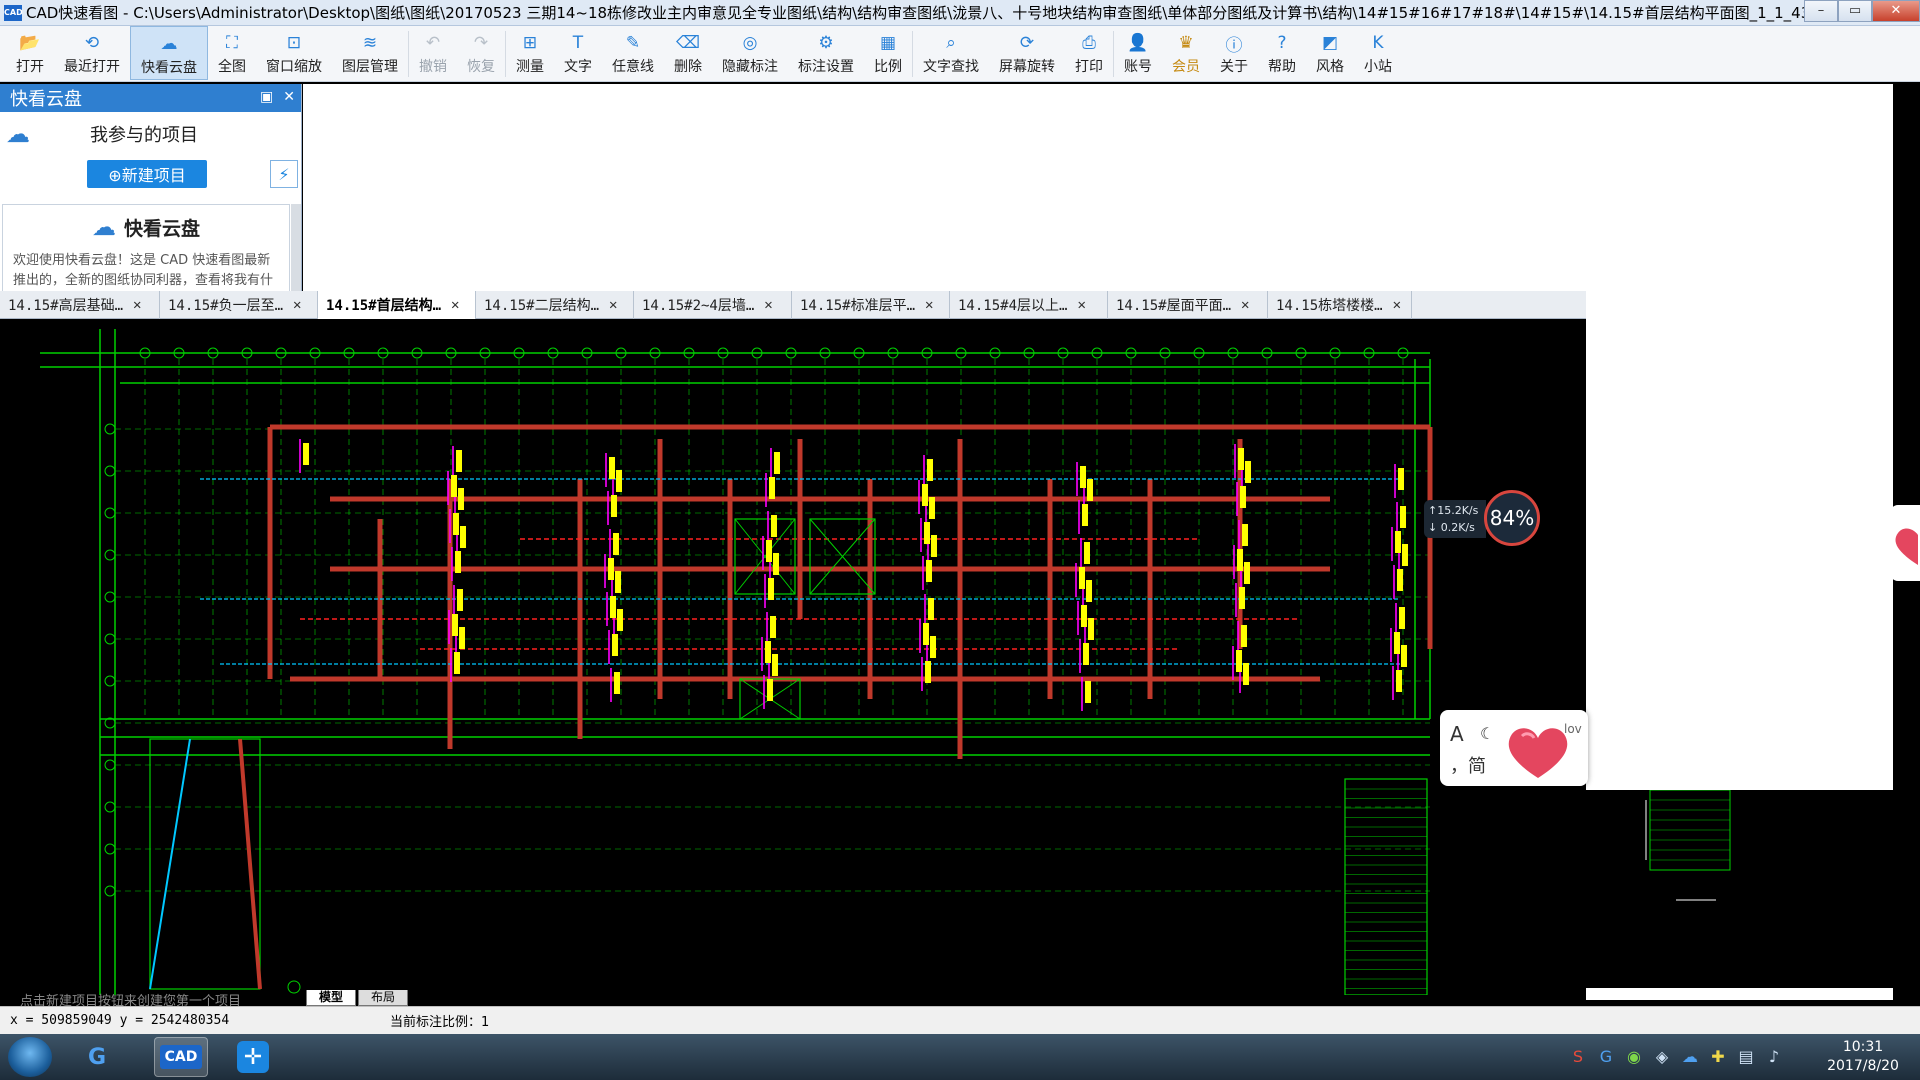 The height and width of the screenshot is (1080, 1920). Describe the element at coordinates (1186, 67) in the screenshot. I see `toolbar-label: 会员` at that location.